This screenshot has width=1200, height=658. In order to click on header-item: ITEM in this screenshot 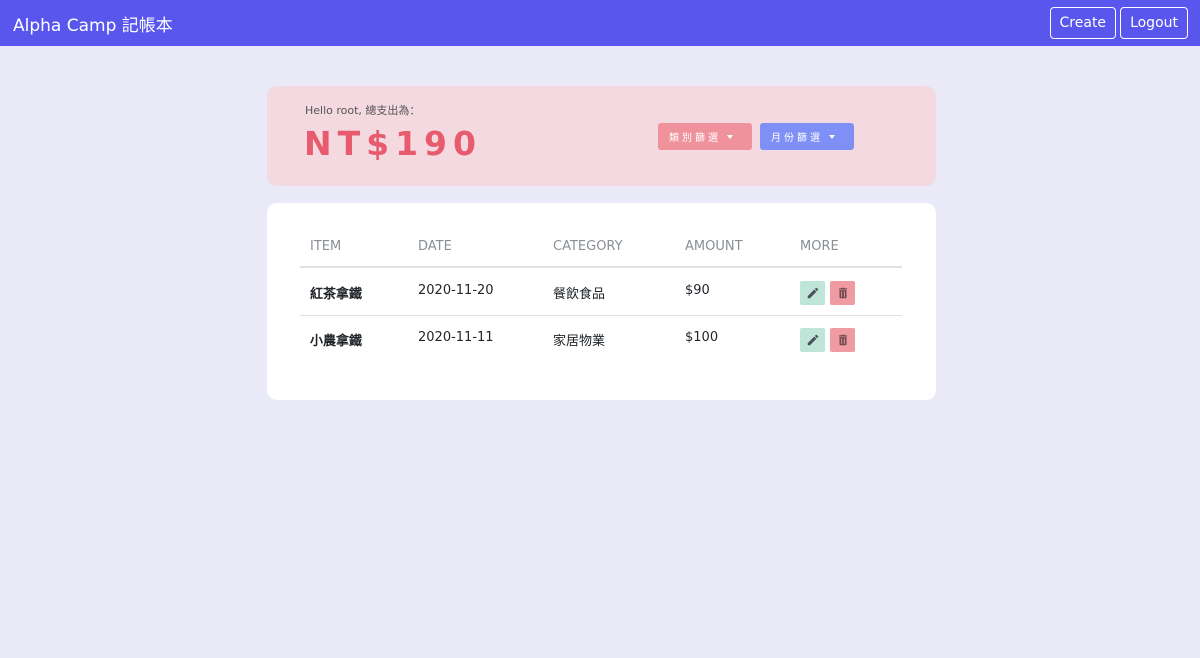, I will do `click(326, 246)`.